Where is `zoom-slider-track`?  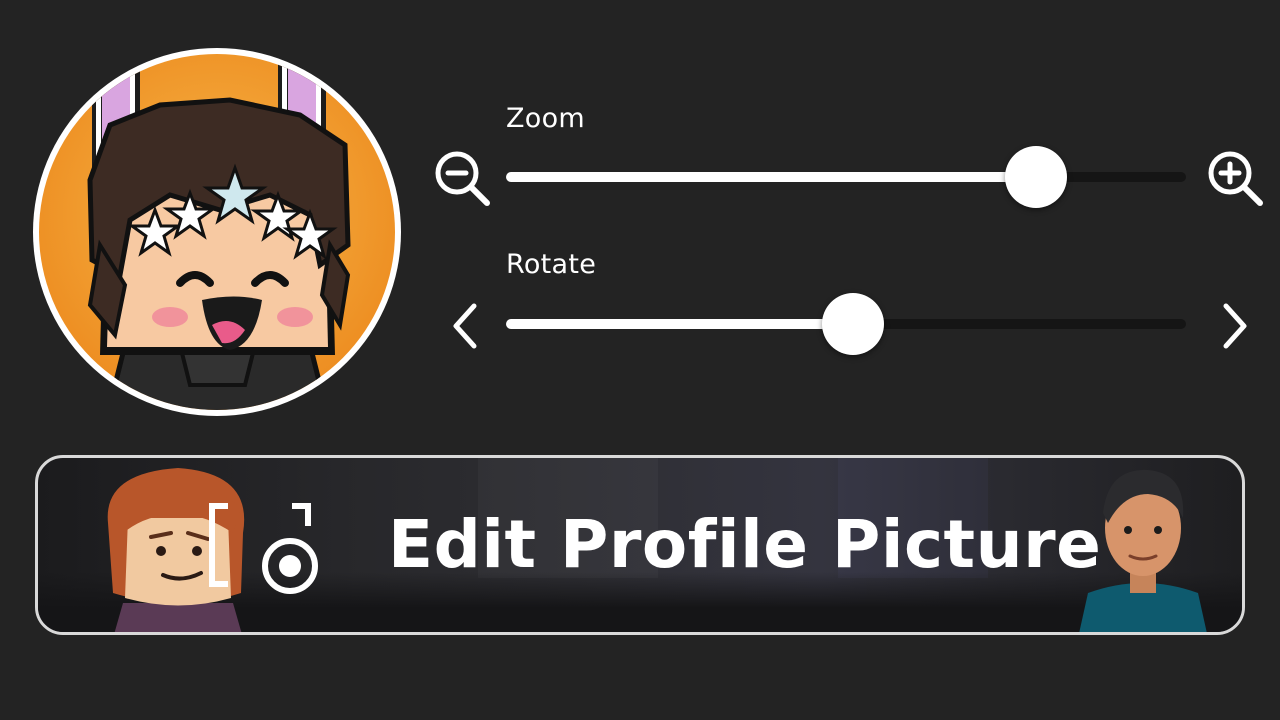 zoom-slider-track is located at coordinates (846, 177).